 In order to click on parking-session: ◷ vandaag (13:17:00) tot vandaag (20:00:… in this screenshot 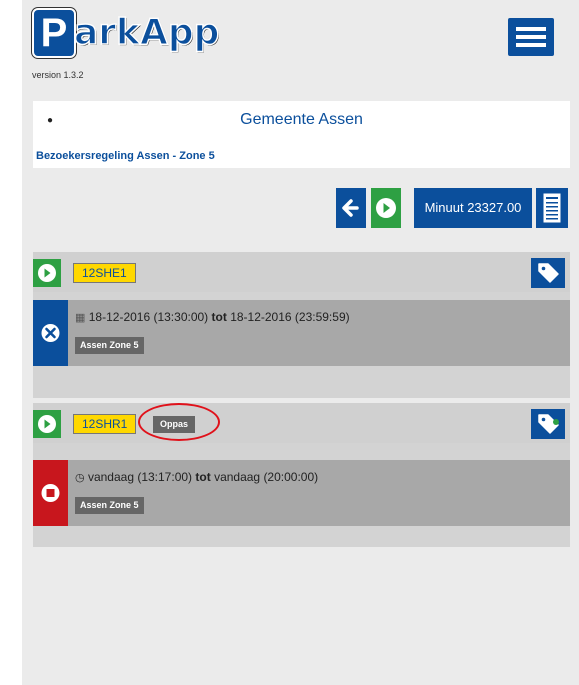, I will do `click(301, 493)`.